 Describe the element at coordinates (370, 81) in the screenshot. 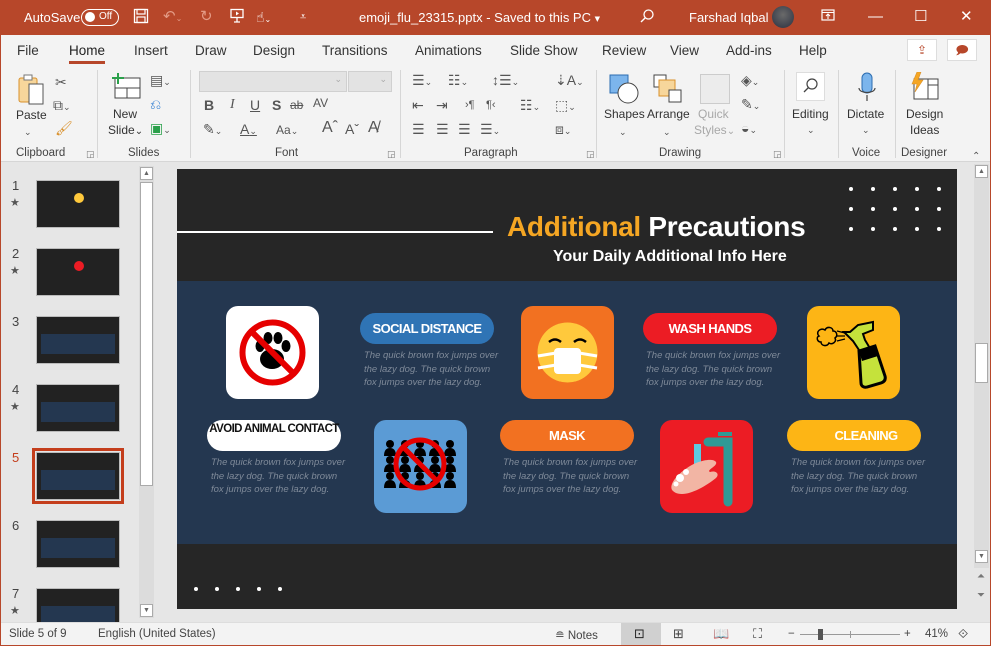

I see `font-size-dropdown: ⌄` at that location.